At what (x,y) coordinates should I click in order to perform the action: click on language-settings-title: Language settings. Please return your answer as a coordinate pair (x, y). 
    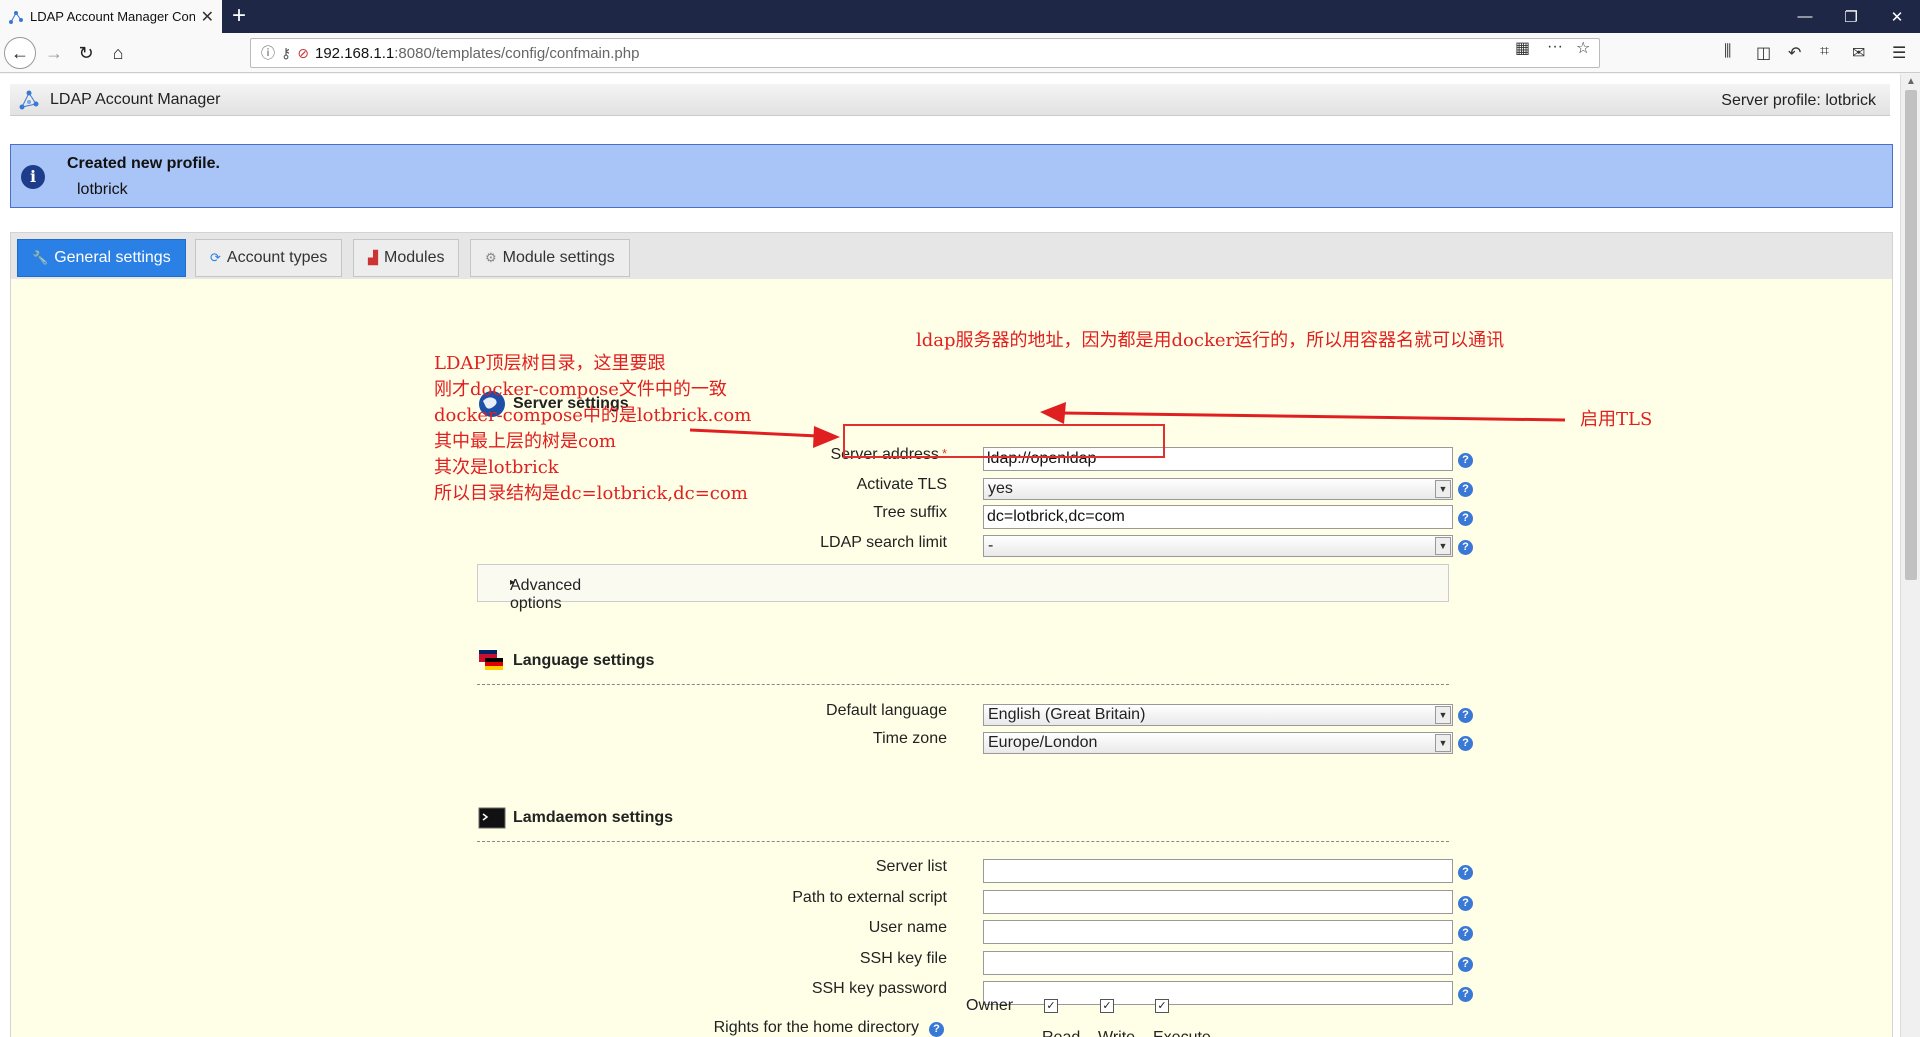
    Looking at the image, I should click on (565, 661).